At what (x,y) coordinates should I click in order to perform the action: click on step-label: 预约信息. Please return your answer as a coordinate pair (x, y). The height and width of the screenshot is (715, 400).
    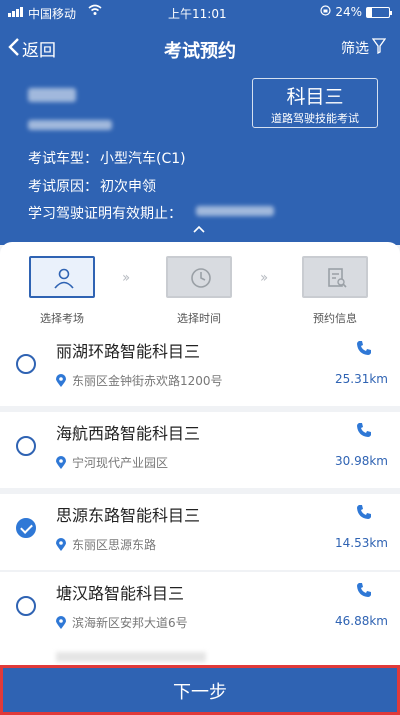
    Looking at the image, I should click on (335, 318).